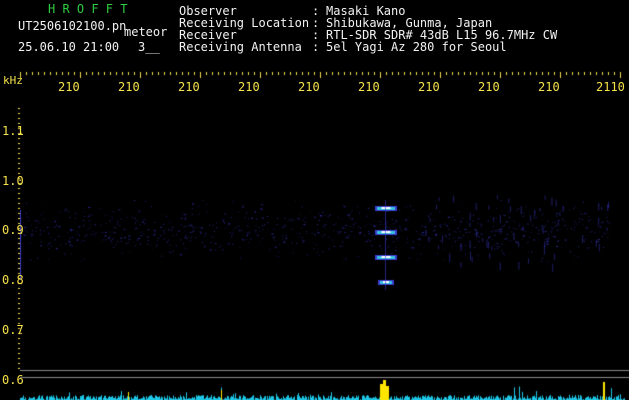  What do you see at coordinates (13, 280) in the screenshot?
I see `y-tick-label: 0.8` at bounding box center [13, 280].